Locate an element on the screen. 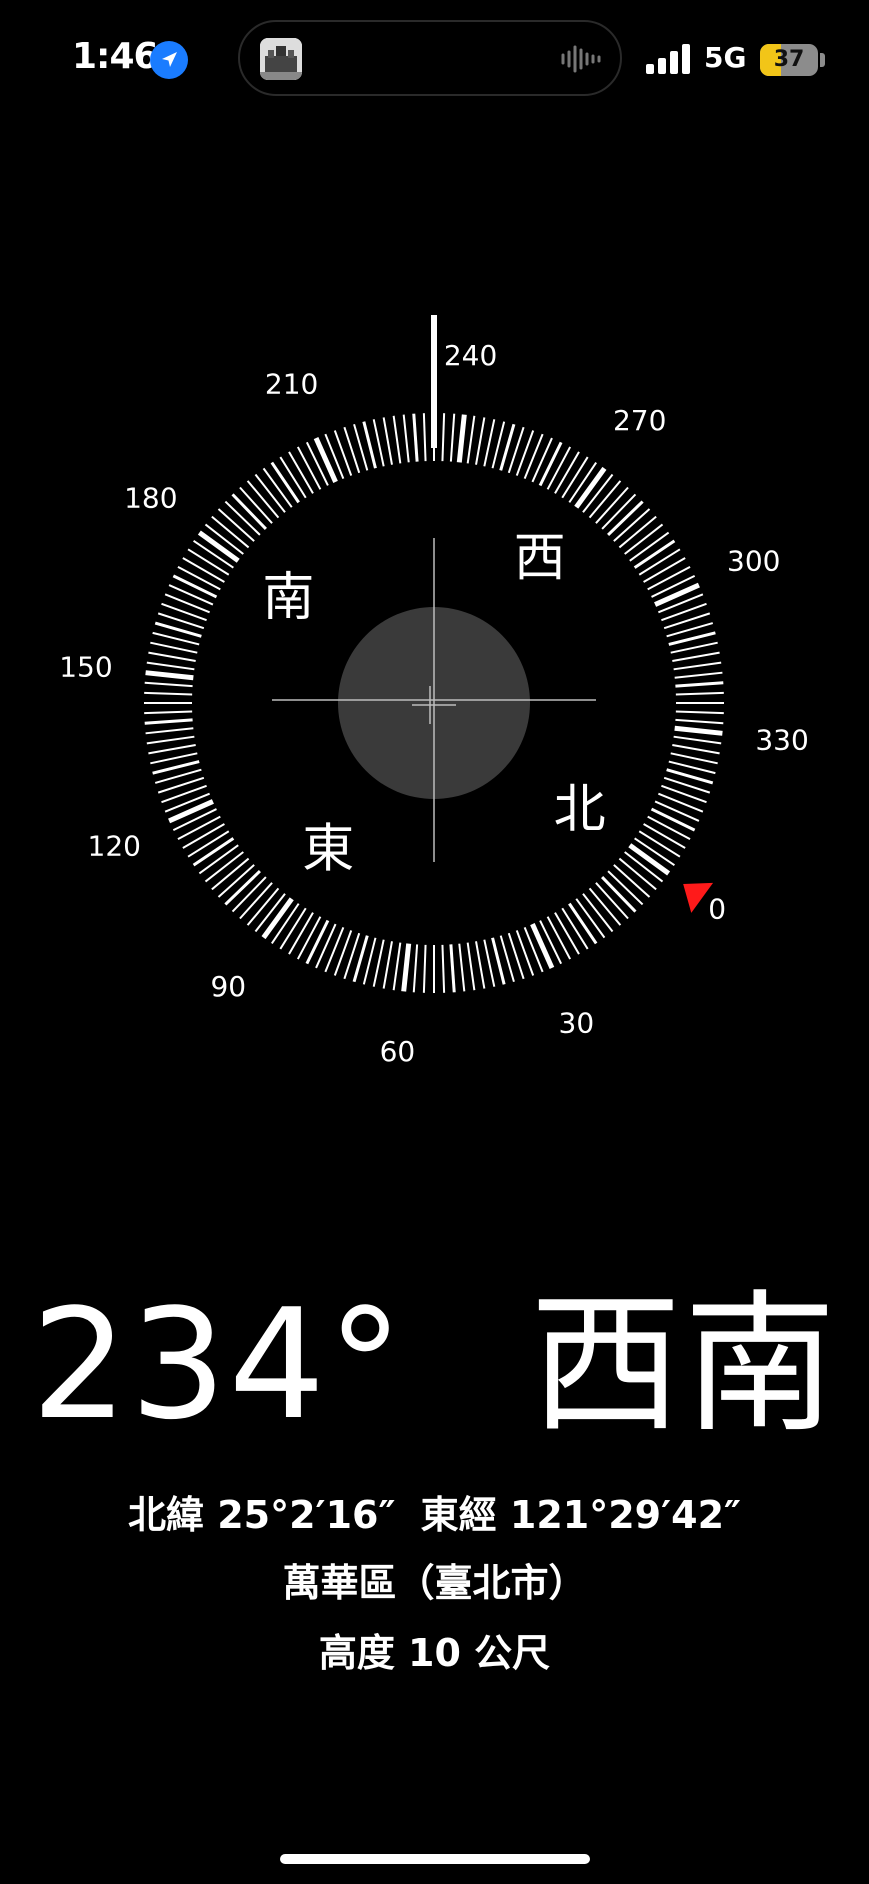  heading-readout: 234° 西南 is located at coordinates (434, 1365).